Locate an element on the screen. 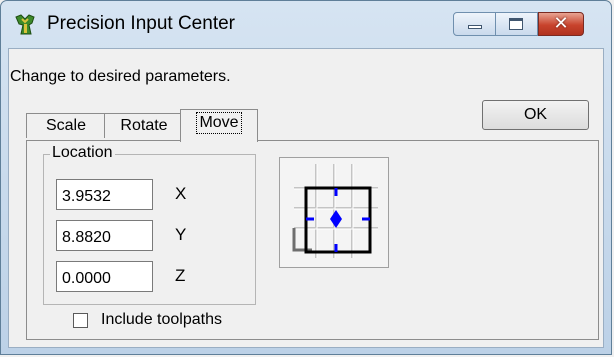 Image resolution: width=614 pixels, height=357 pixels. tab-move-label: Move is located at coordinates (219, 123).